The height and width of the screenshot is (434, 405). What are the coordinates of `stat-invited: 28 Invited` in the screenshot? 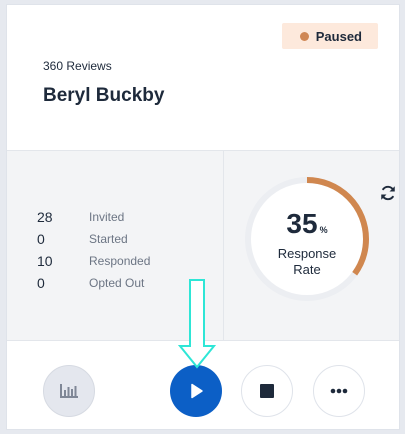 It's located at (80, 217).